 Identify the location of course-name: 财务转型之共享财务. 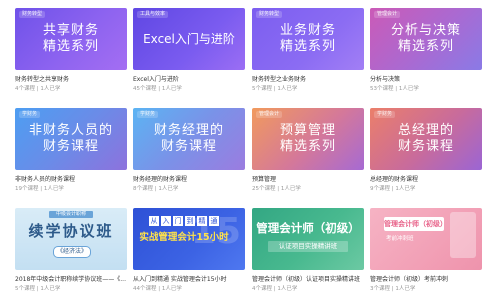
(71, 79).